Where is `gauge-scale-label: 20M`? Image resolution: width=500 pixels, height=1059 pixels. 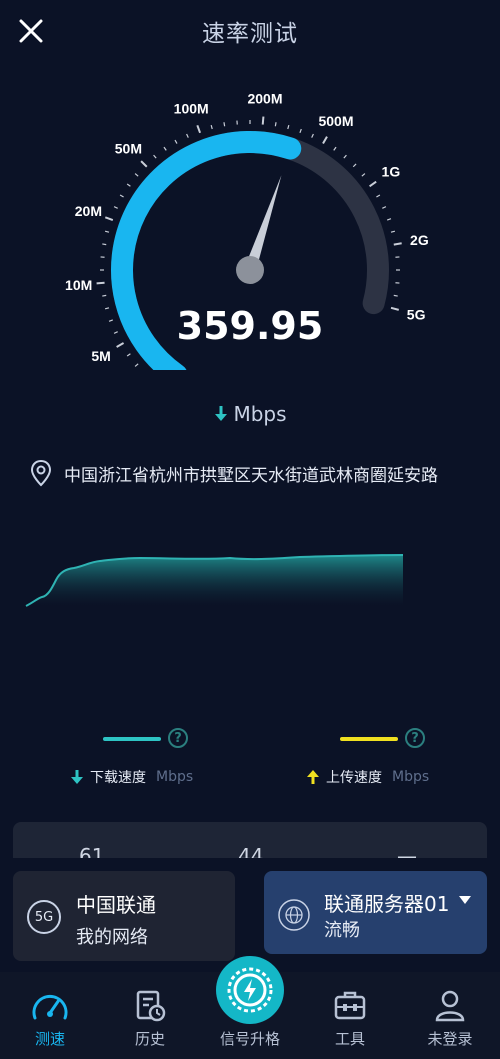
gauge-scale-label: 20M is located at coordinates (88, 211).